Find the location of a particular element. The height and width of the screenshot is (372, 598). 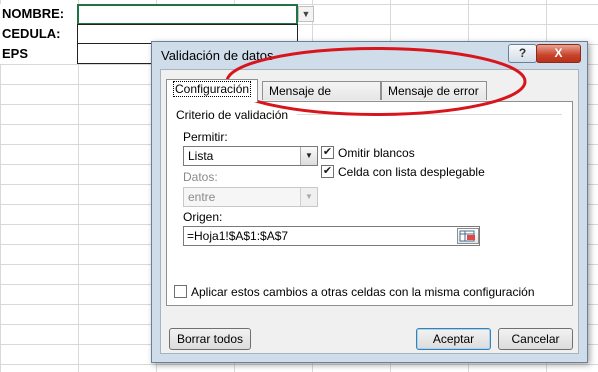

cell-label-cedula: CEDULA: is located at coordinates (39, 34).